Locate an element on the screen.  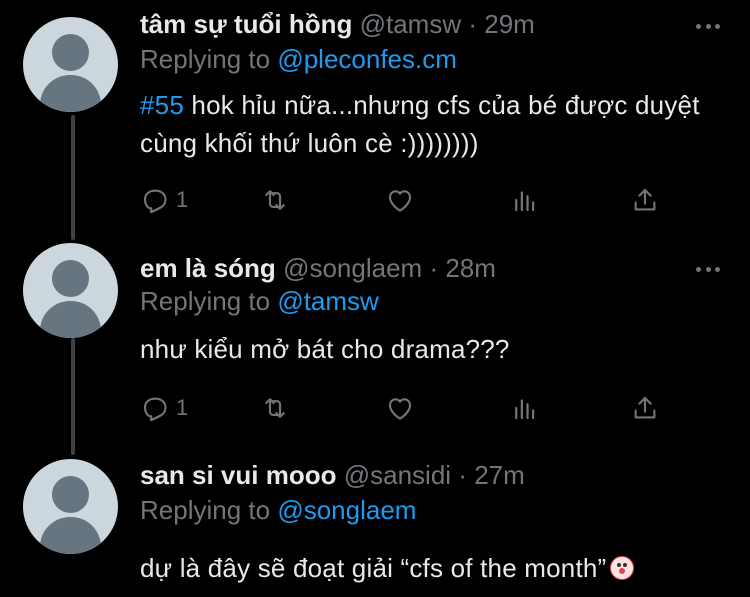
timestamp: 28m is located at coordinates (470, 268).